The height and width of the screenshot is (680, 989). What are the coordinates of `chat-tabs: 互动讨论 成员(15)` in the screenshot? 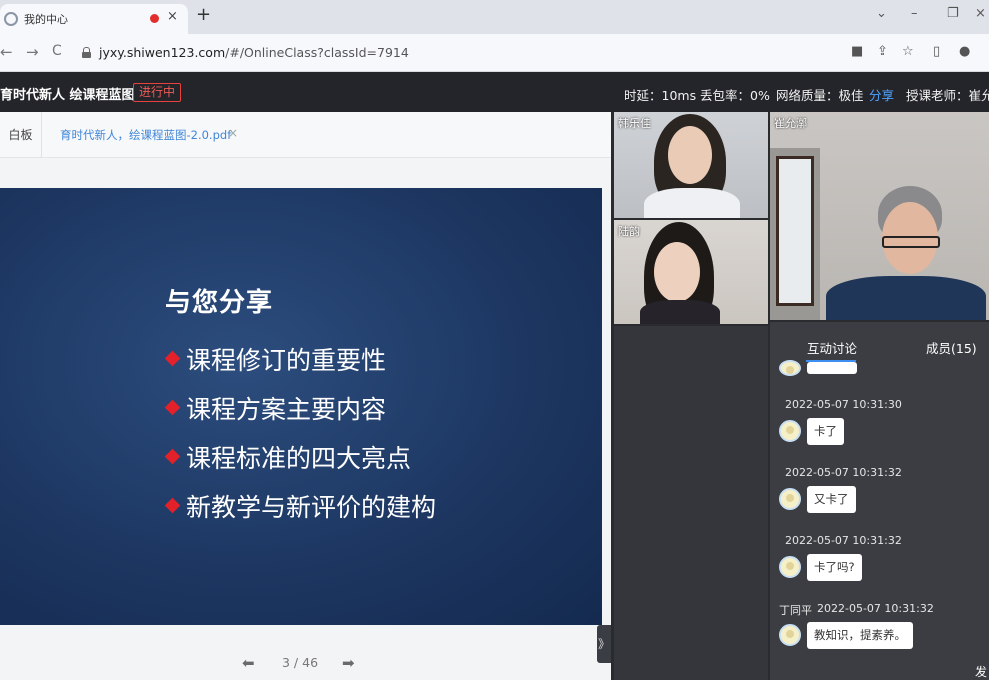 It's located at (879, 344).